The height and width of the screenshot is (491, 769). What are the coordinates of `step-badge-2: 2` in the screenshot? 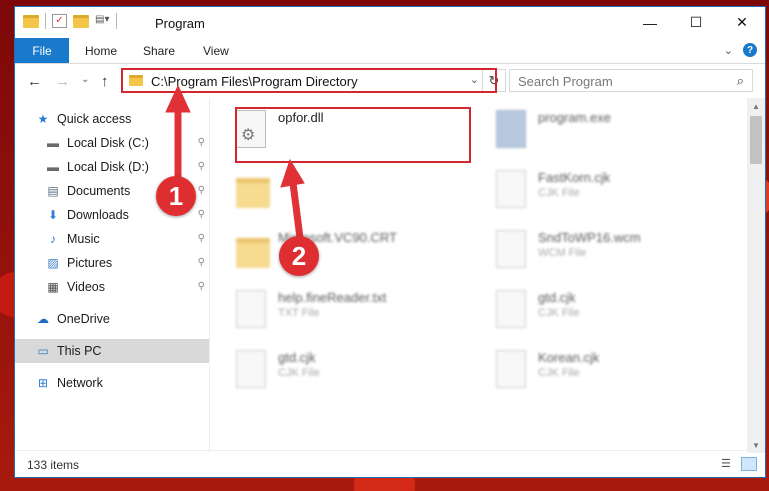 It's located at (299, 256).